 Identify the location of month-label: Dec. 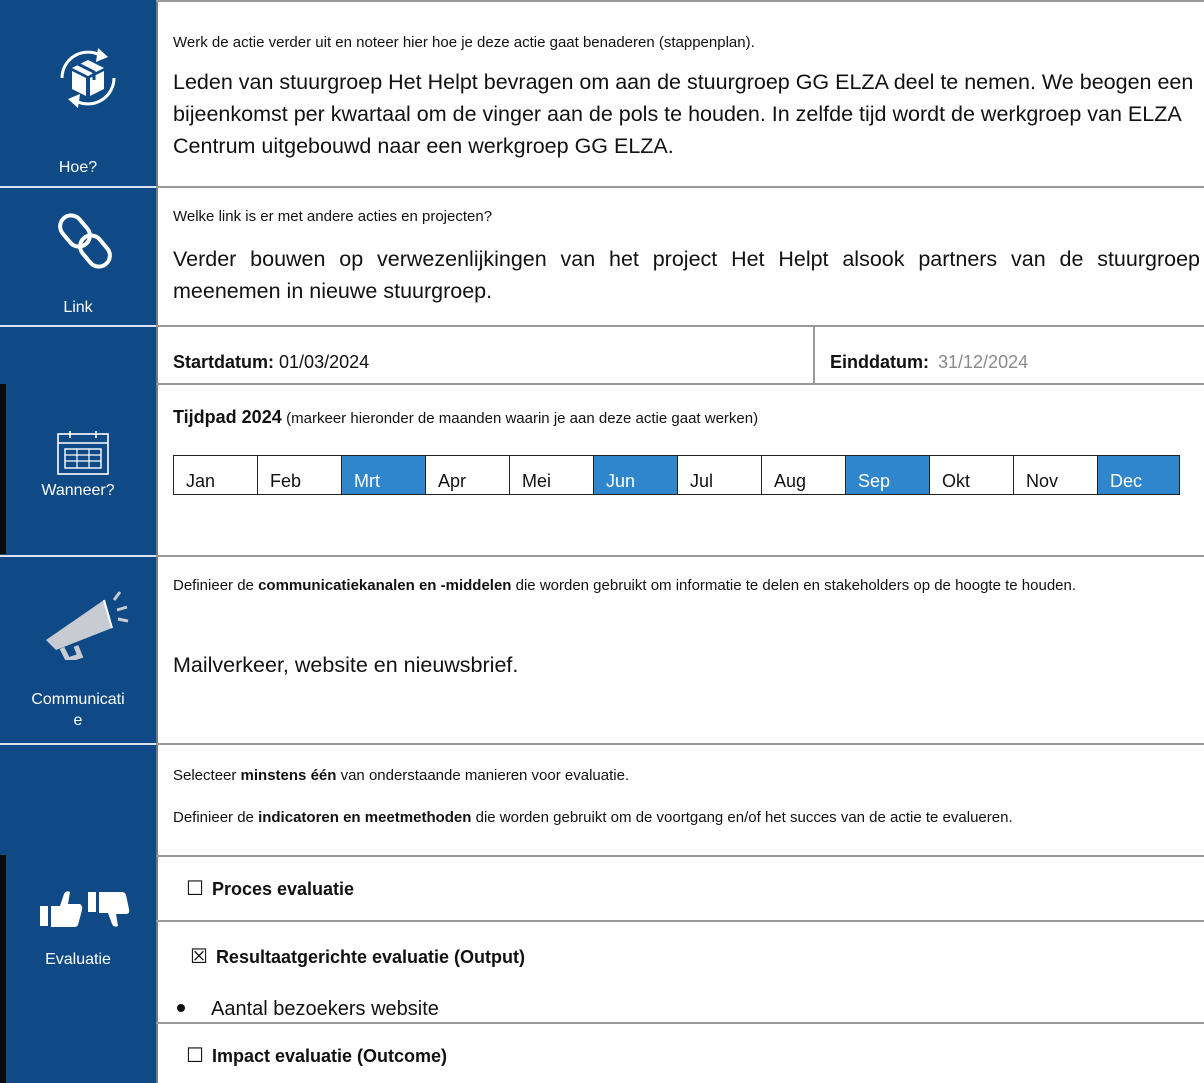
(1126, 481).